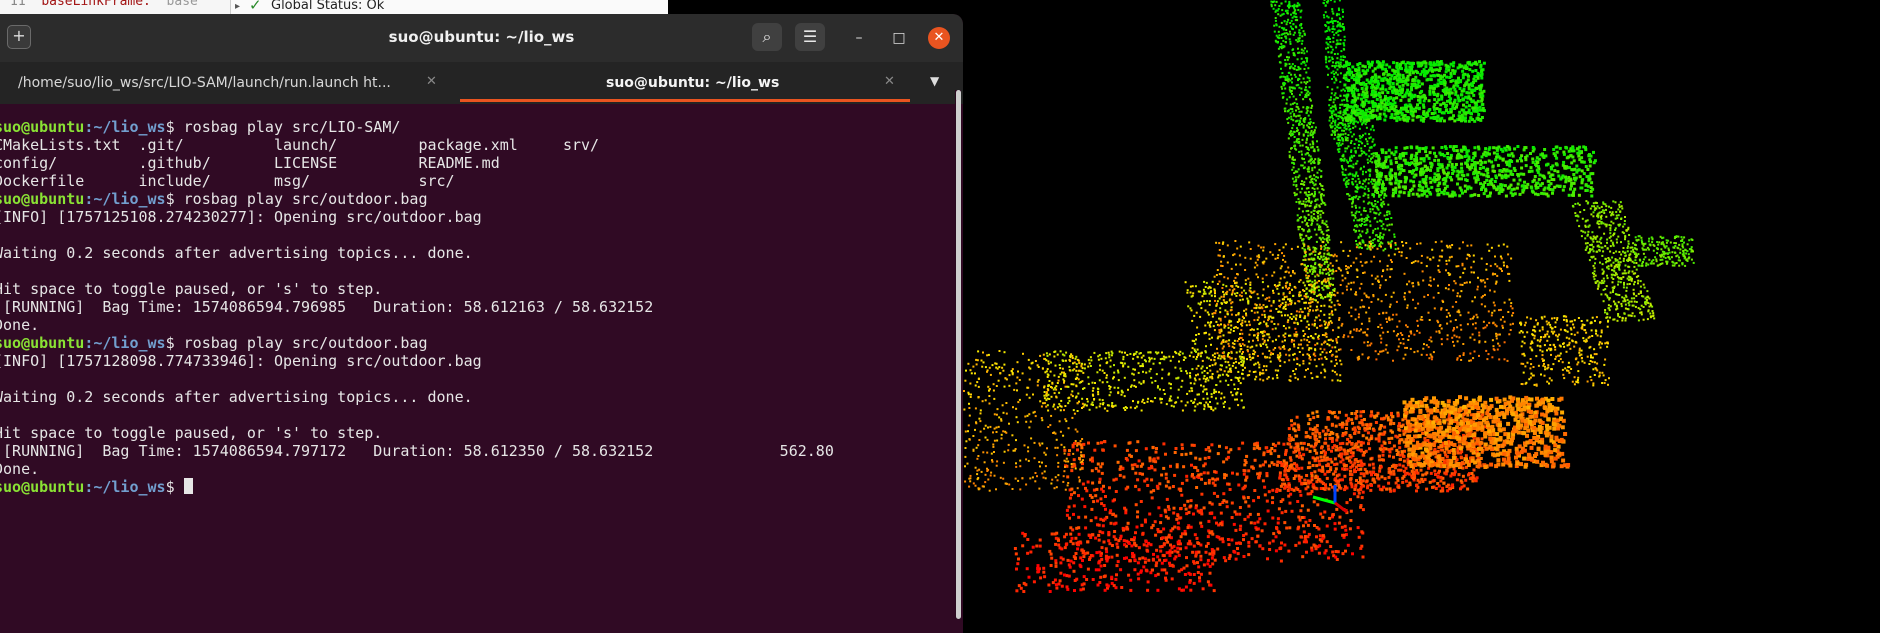  Describe the element at coordinates (283, 127) in the screenshot. I see `command-text: $ rosbag play src/LIO-SAM/` at that location.